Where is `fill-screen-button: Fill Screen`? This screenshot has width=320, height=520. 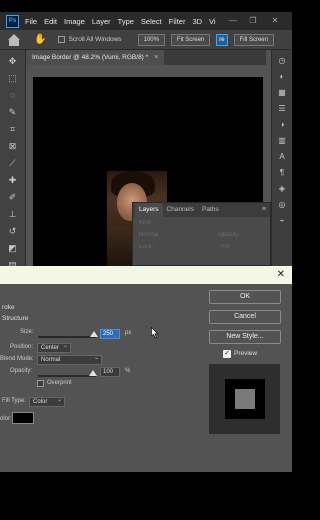 fill-screen-button: Fill Screen is located at coordinates (253, 39).